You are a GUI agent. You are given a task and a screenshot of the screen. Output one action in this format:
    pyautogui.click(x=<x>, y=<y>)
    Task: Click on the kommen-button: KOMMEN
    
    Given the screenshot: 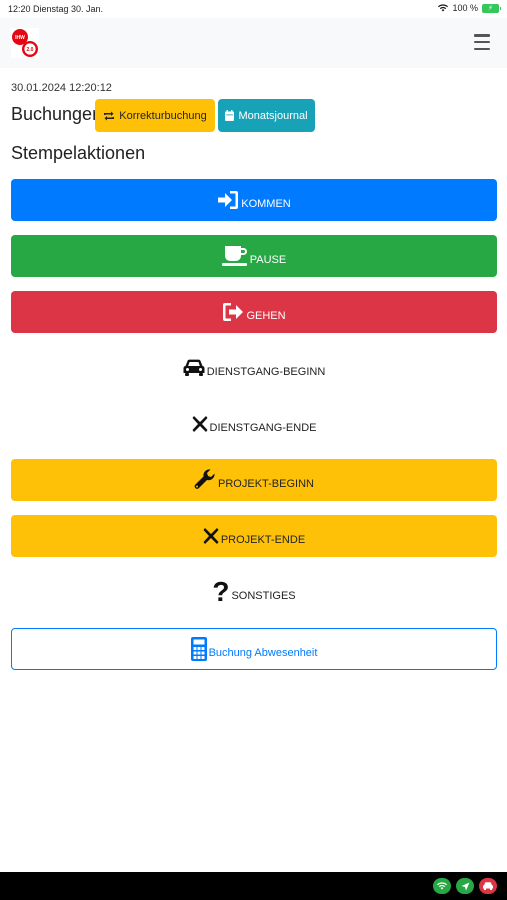 What is the action you would take?
    pyautogui.click(x=254, y=200)
    